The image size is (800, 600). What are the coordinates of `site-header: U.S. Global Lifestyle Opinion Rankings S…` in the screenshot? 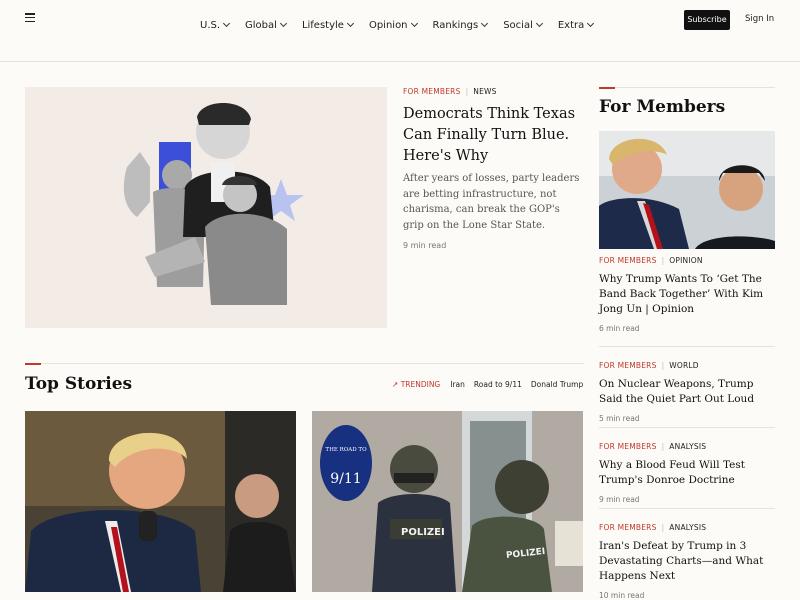 It's located at (400, 31).